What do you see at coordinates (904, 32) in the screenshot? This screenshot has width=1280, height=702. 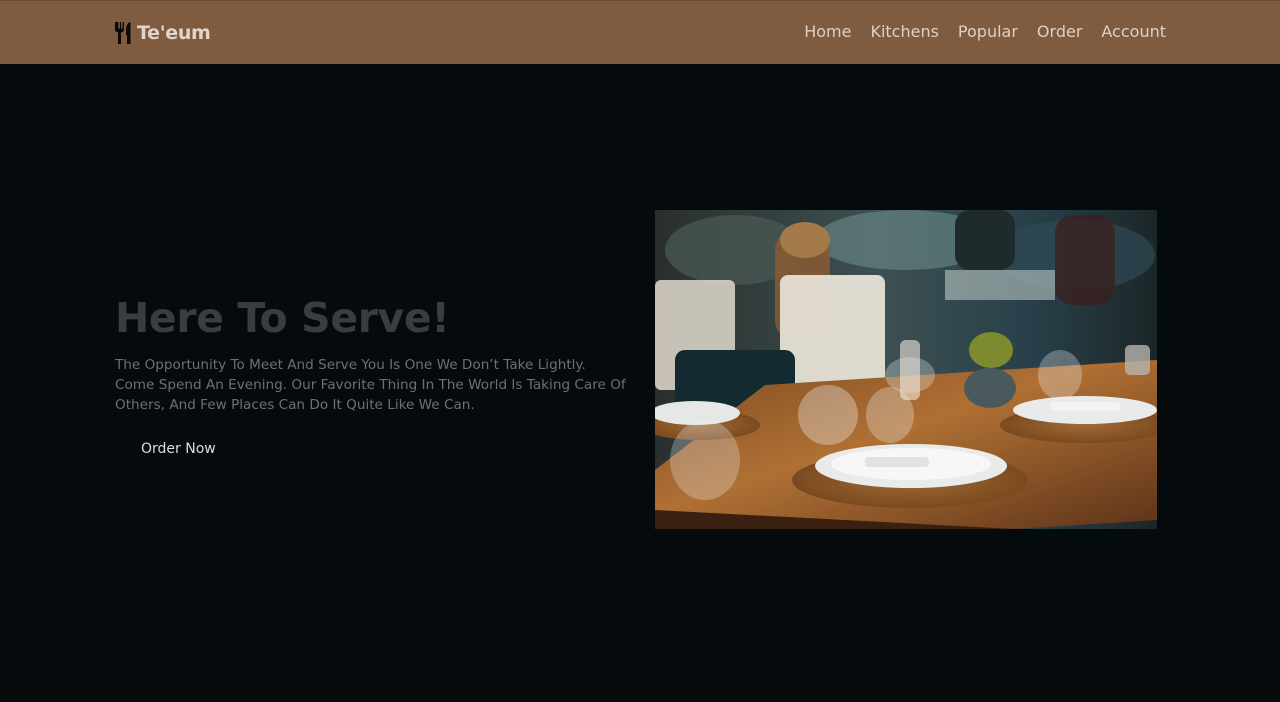 I see `nav-link-kitchens: Kitchens` at bounding box center [904, 32].